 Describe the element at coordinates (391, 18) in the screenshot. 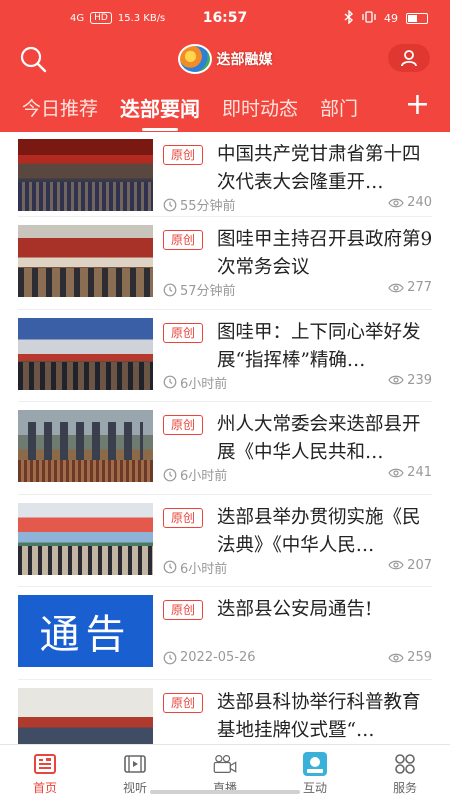

I see `battery-level: 49` at that location.